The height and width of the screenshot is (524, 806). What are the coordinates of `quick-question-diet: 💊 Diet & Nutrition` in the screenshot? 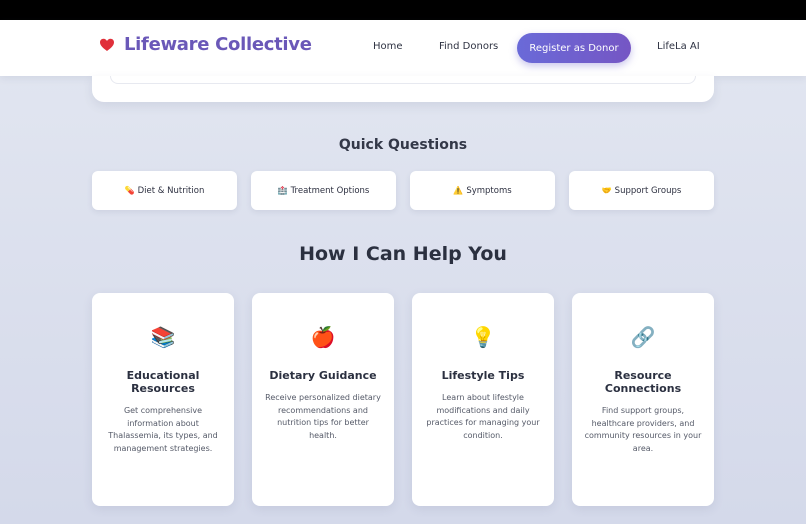 It's located at (164, 190).